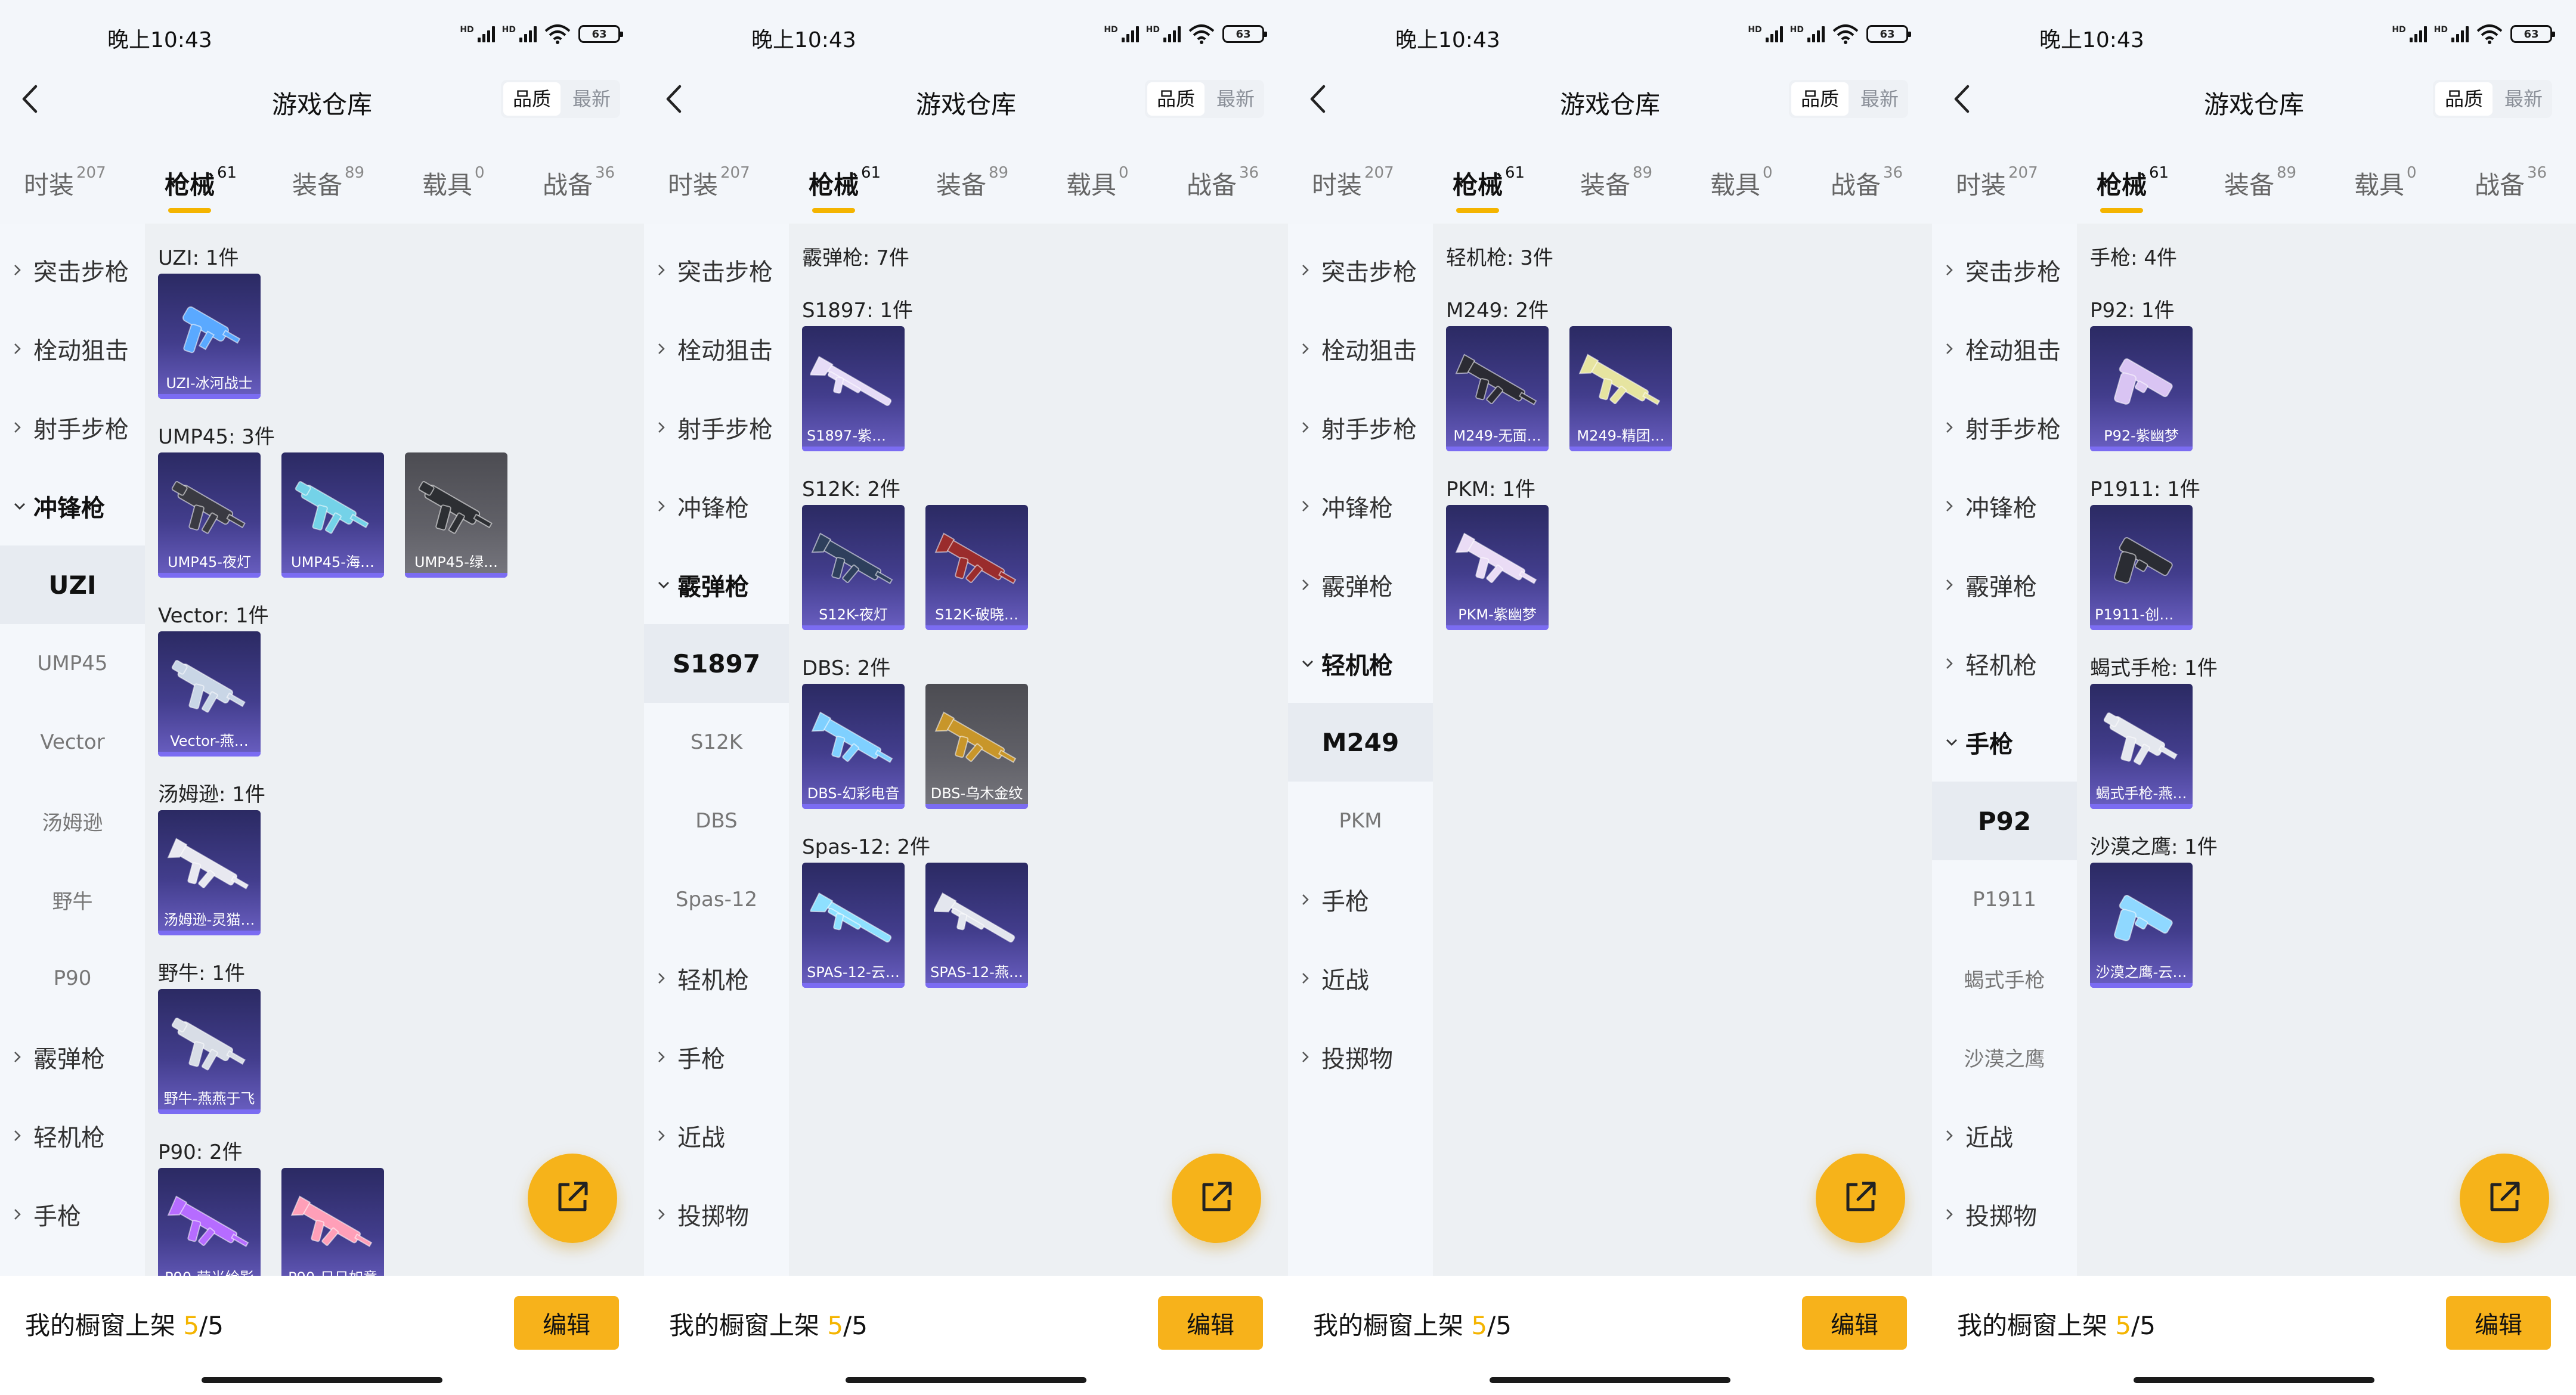 This screenshot has width=2576, height=1395. I want to click on weapon-skin-card: 野牛-燕燕于飞, so click(209, 1051).